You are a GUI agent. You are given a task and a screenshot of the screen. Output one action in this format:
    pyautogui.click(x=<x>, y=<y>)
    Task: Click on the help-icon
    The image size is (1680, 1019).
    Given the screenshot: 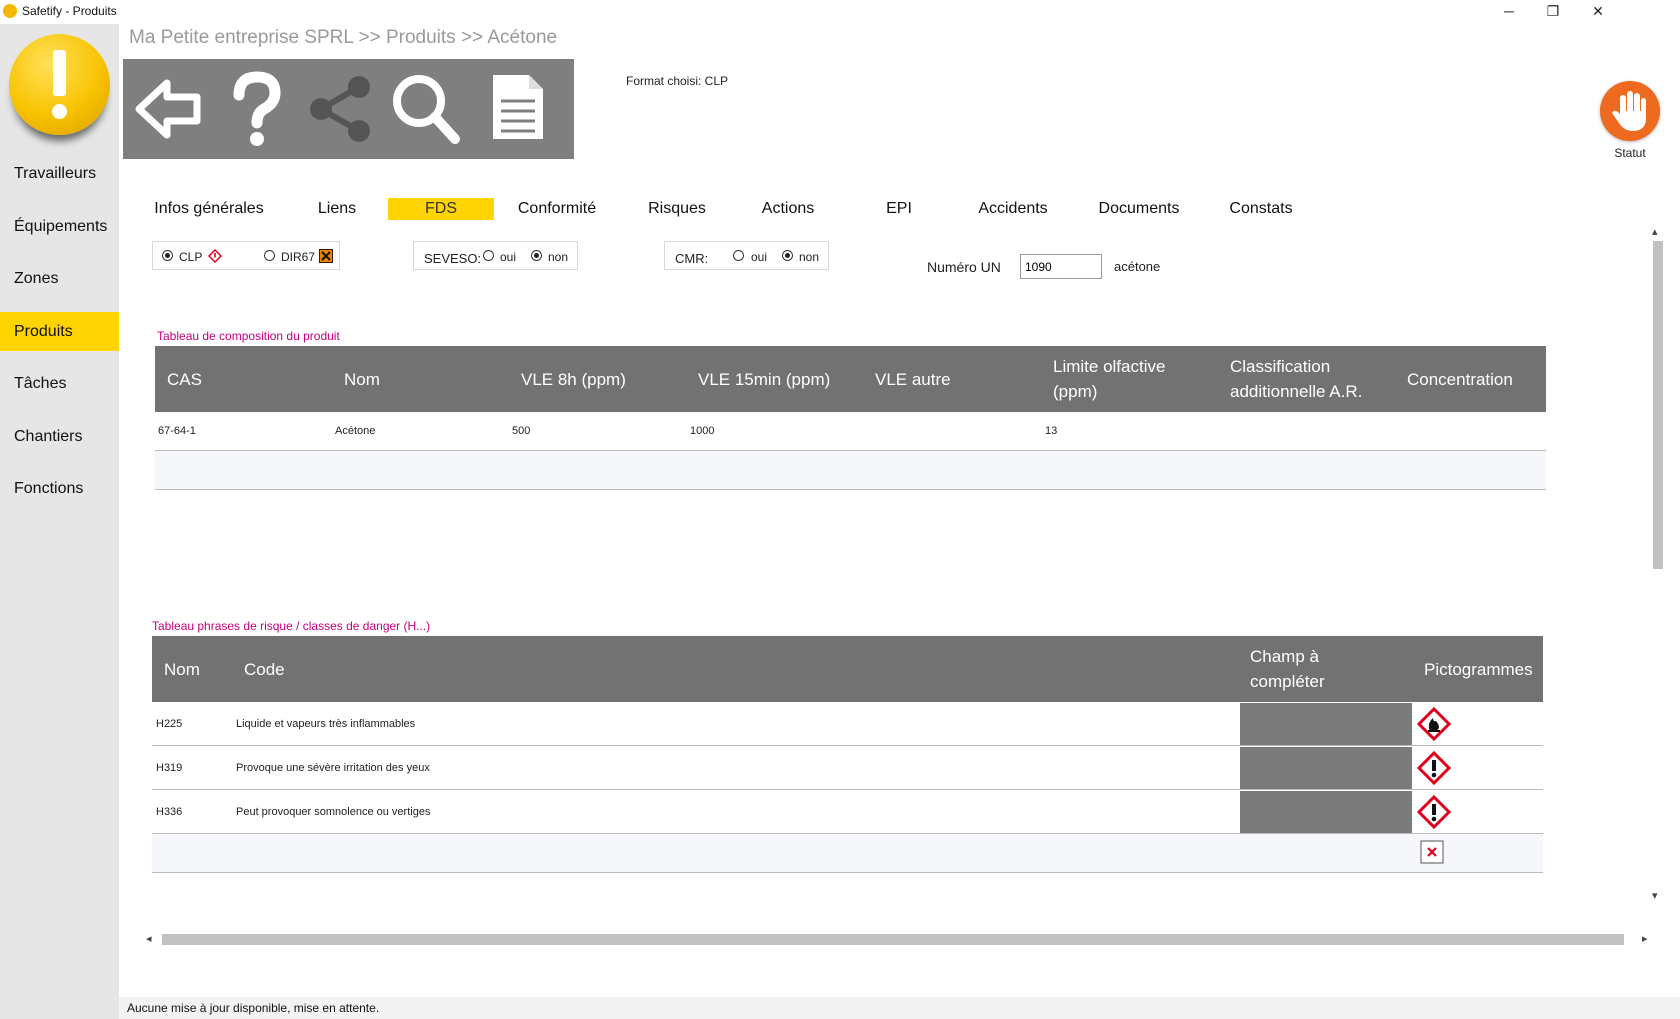 What is the action you would take?
    pyautogui.click(x=256, y=109)
    